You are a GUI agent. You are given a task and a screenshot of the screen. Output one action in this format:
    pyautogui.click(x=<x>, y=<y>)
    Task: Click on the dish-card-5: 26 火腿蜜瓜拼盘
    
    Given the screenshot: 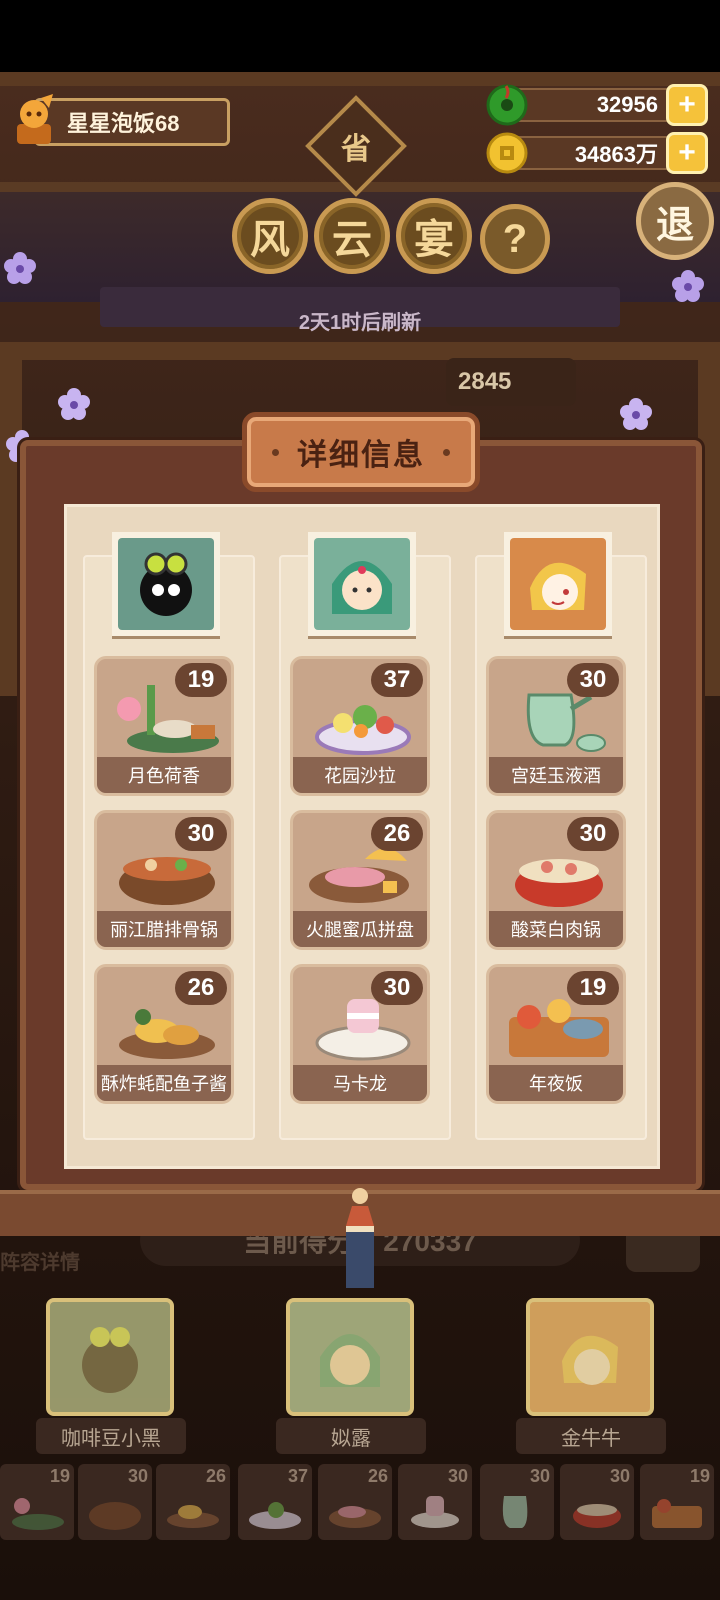 What is the action you would take?
    pyautogui.click(x=360, y=880)
    